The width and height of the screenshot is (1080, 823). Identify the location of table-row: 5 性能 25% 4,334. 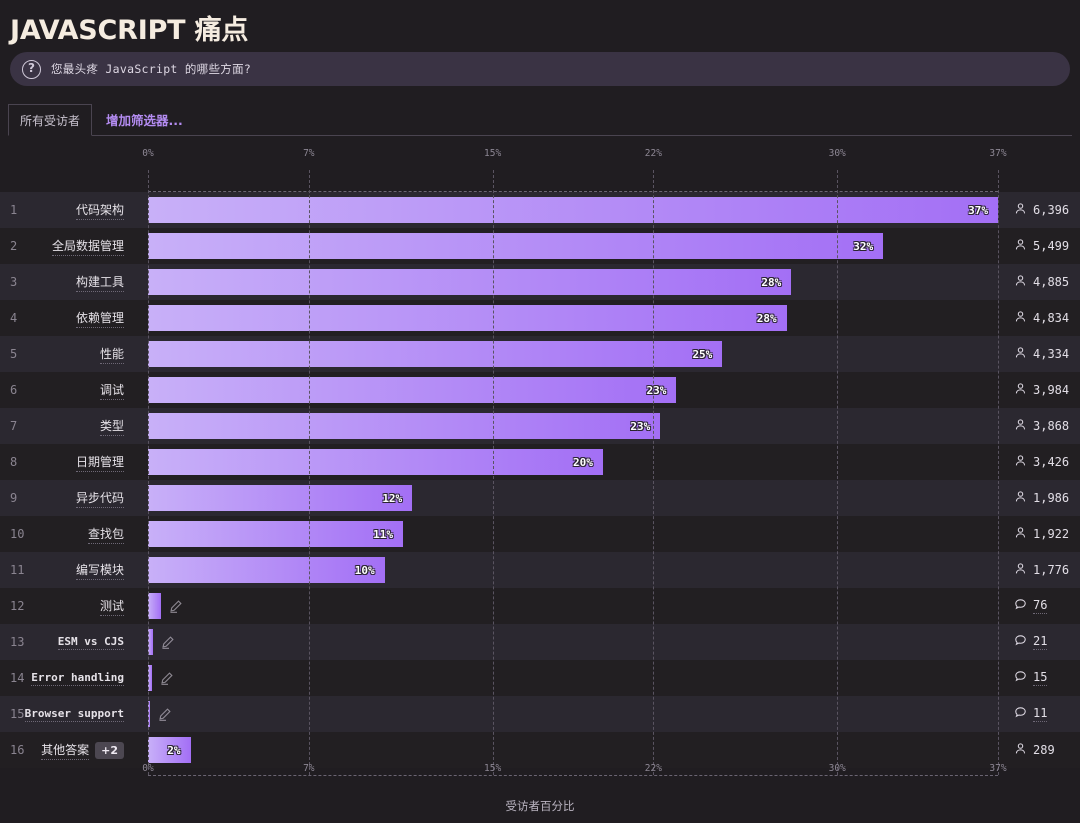
(540, 354).